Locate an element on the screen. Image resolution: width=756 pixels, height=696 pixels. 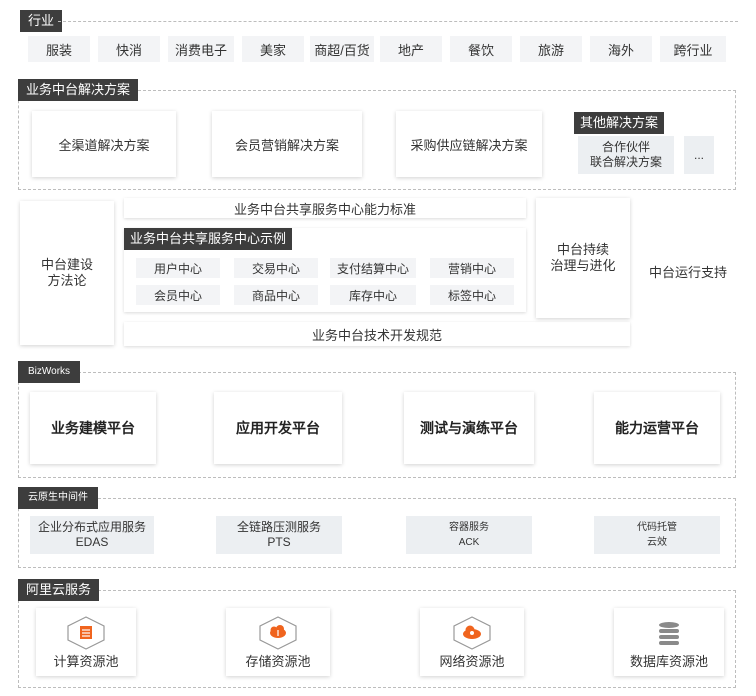
governance-line2: 治理与进化 is located at coordinates (583, 265).